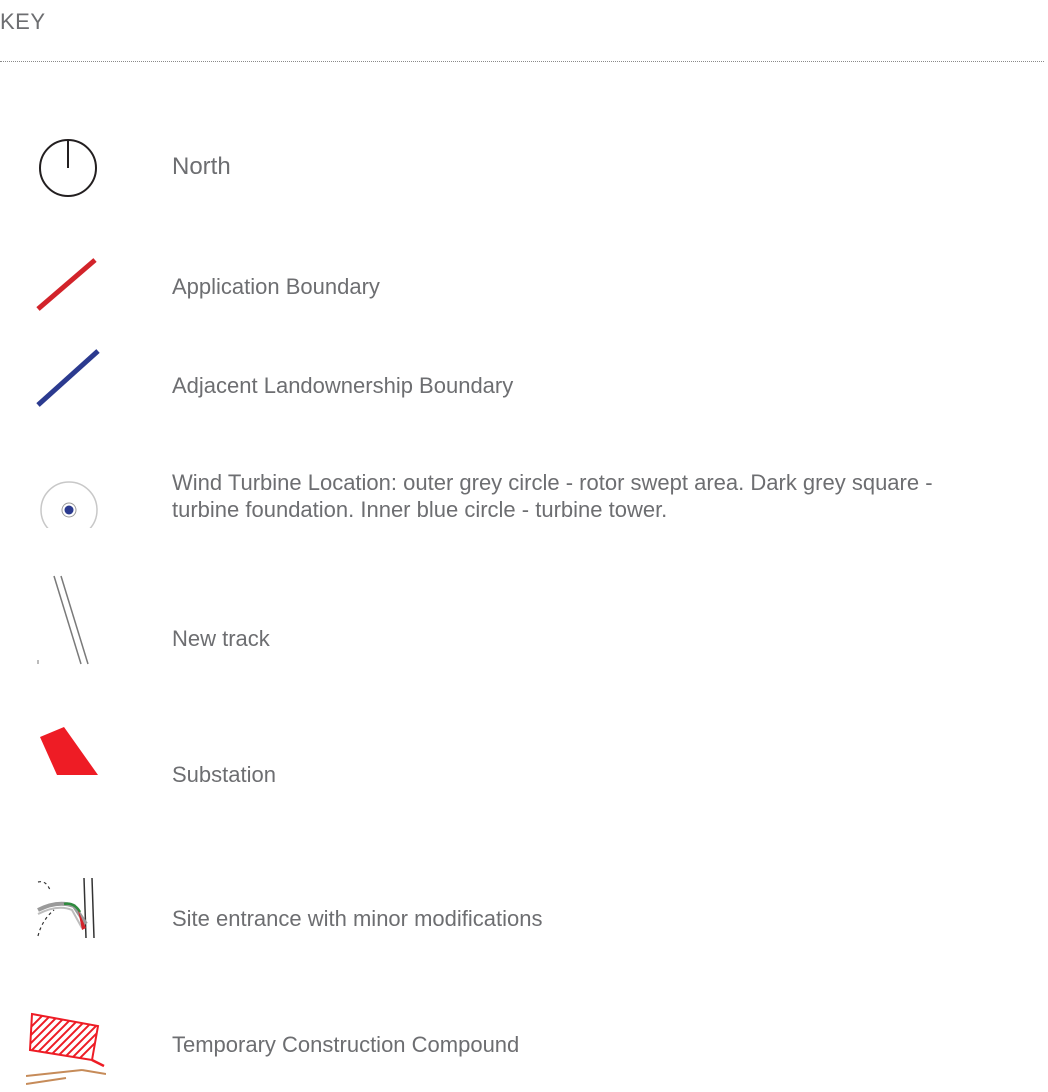 The height and width of the screenshot is (1092, 1048). Describe the element at coordinates (221, 638) in the screenshot. I see `legend-label-new-track: New track` at that location.